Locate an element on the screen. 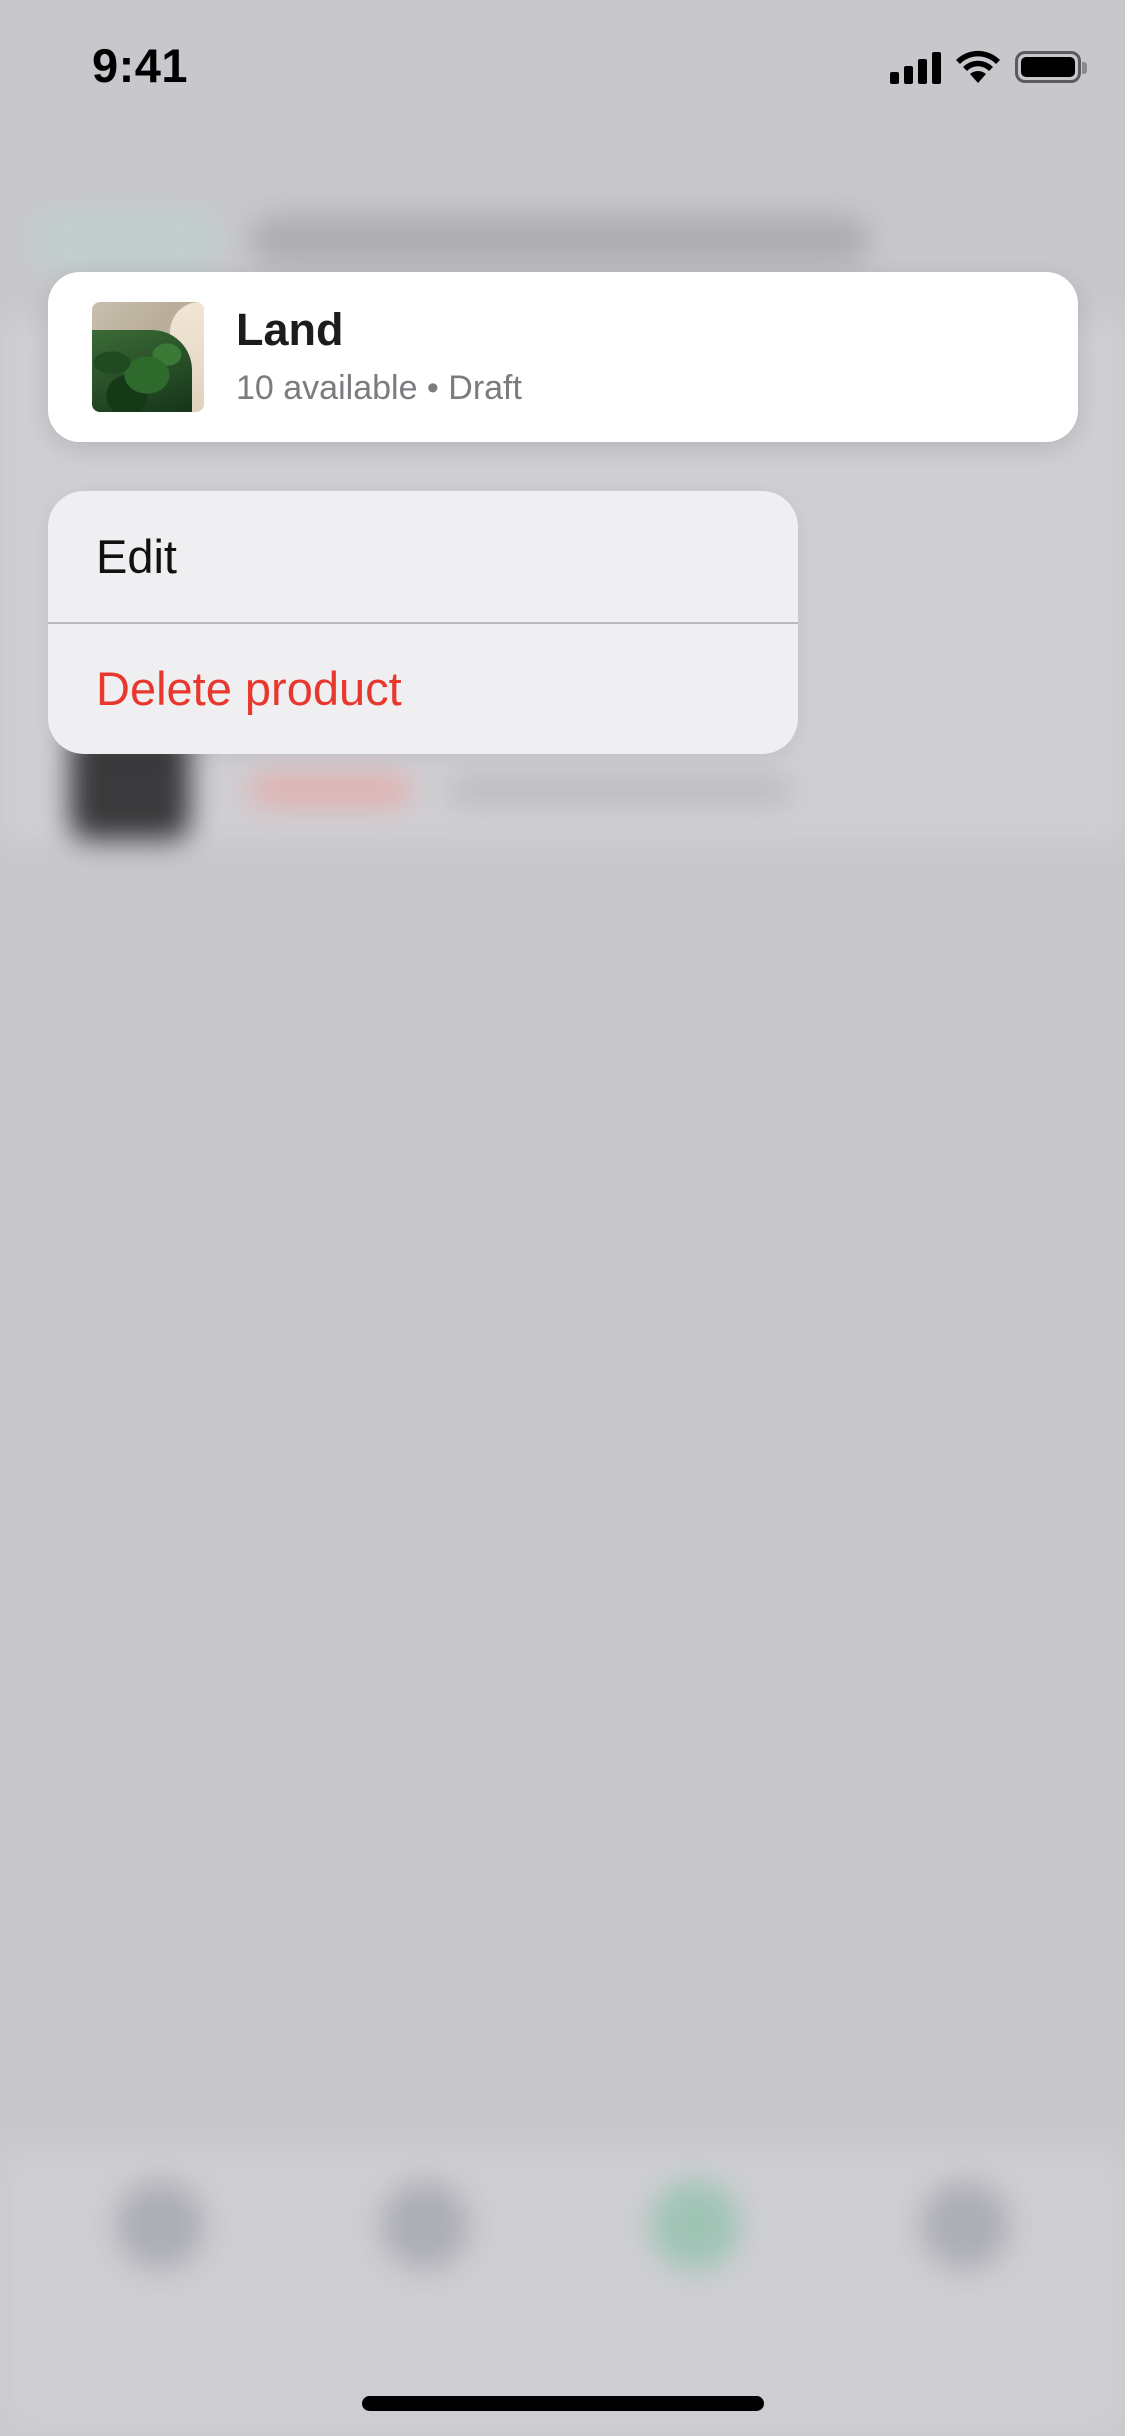 Image resolution: width=1125 pixels, height=2436 pixels. delete-product-menu-item: Delete product is located at coordinates (423, 688).